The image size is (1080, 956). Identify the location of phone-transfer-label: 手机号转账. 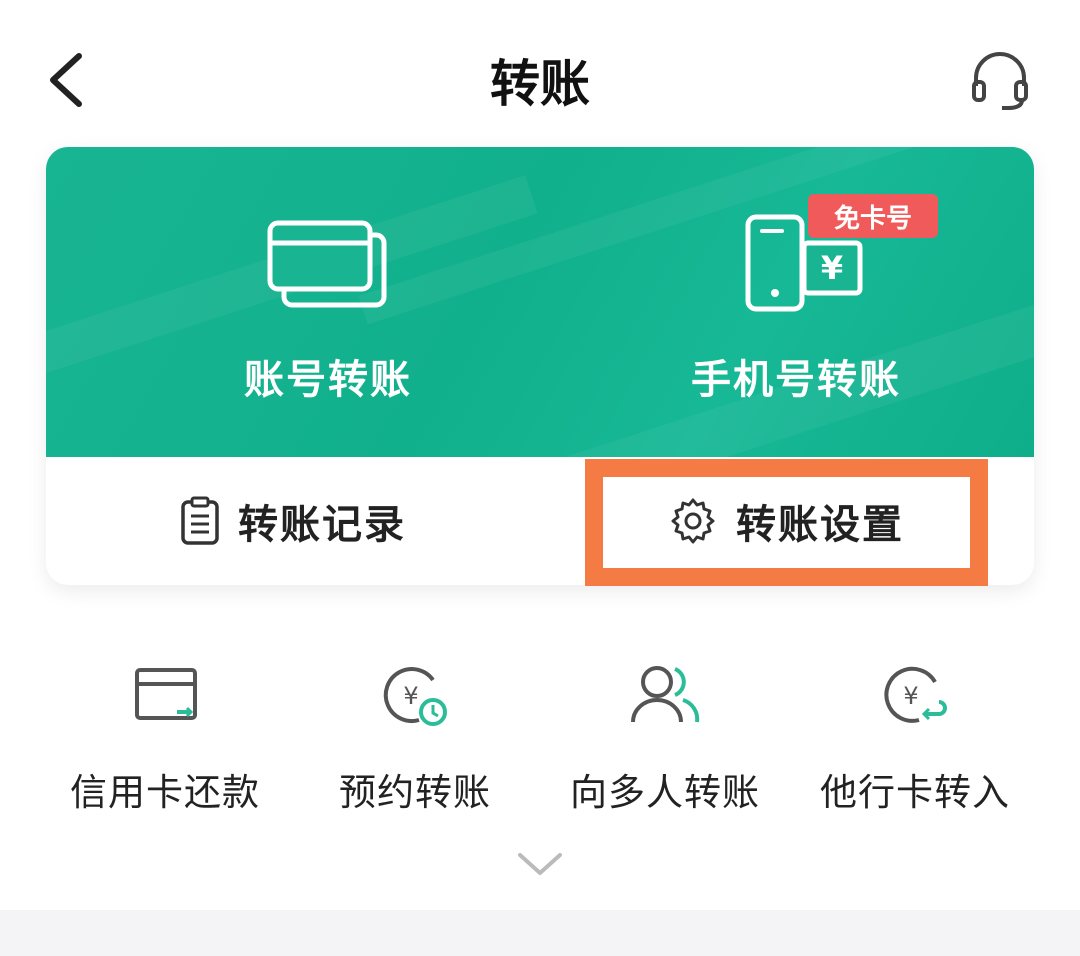
(796, 380).